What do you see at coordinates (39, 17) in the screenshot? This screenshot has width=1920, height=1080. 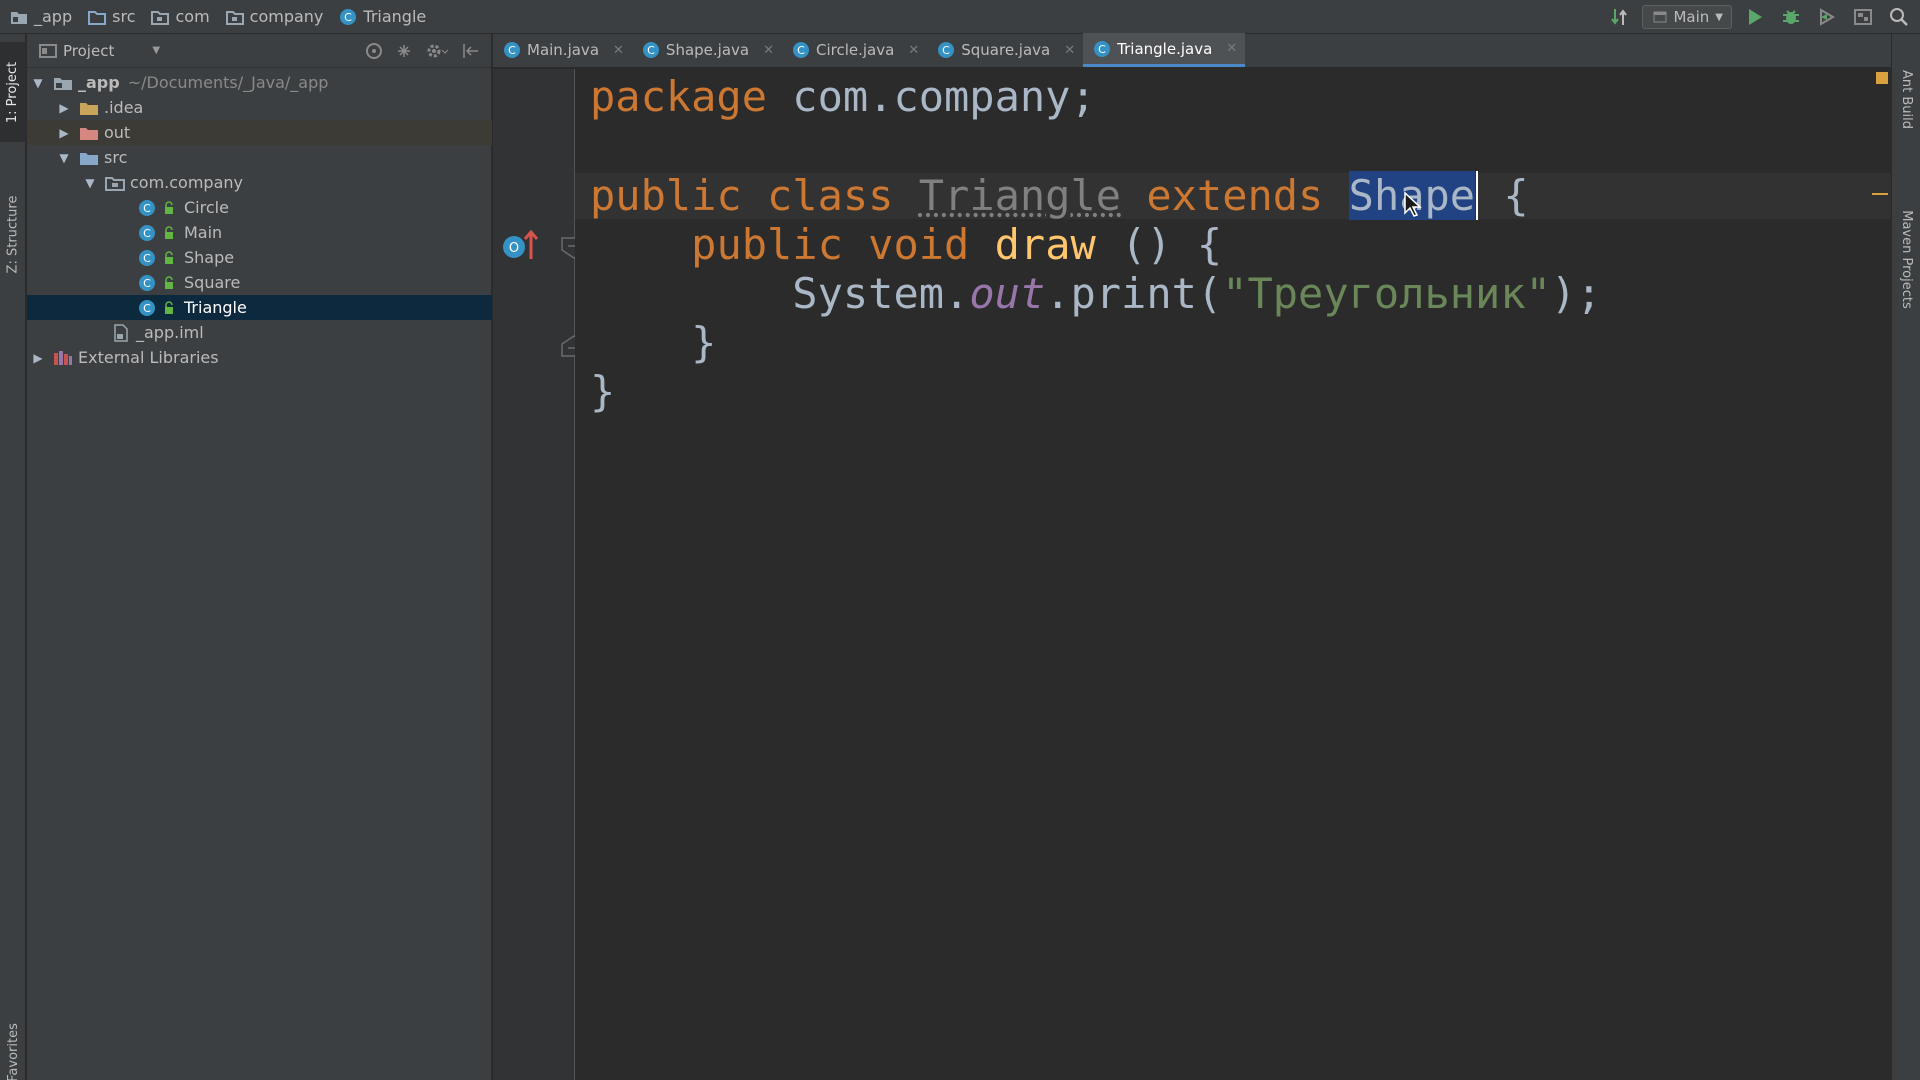 I see `breadcrumb-app: _app` at bounding box center [39, 17].